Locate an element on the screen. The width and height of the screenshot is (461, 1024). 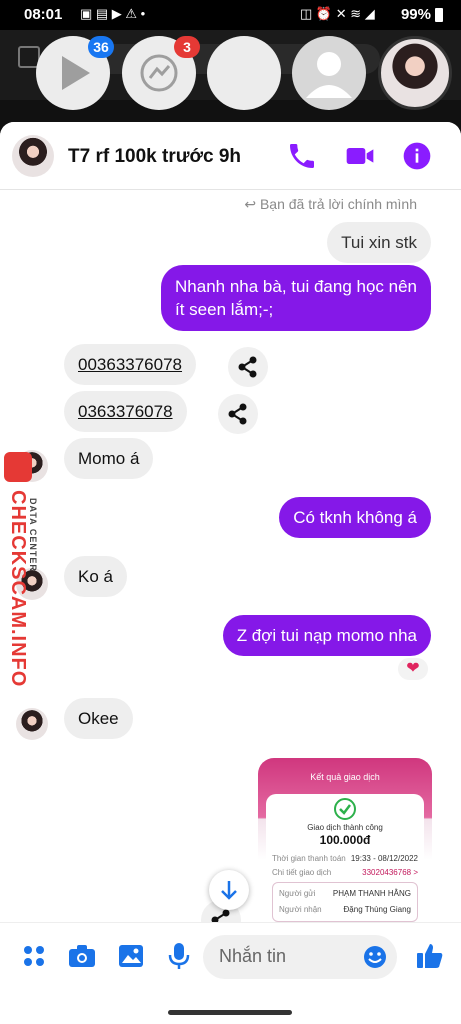
message-outgoing: Có tknh không á is located at coordinates (355, 517).